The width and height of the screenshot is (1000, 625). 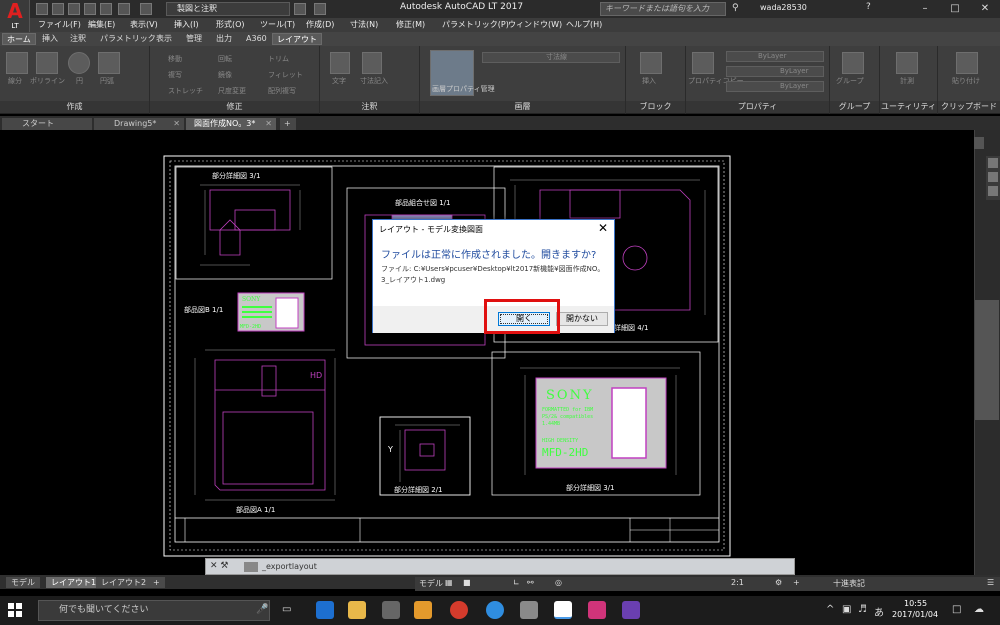 I want to click on tray-chevron-icon: ^, so click(x=830, y=609).